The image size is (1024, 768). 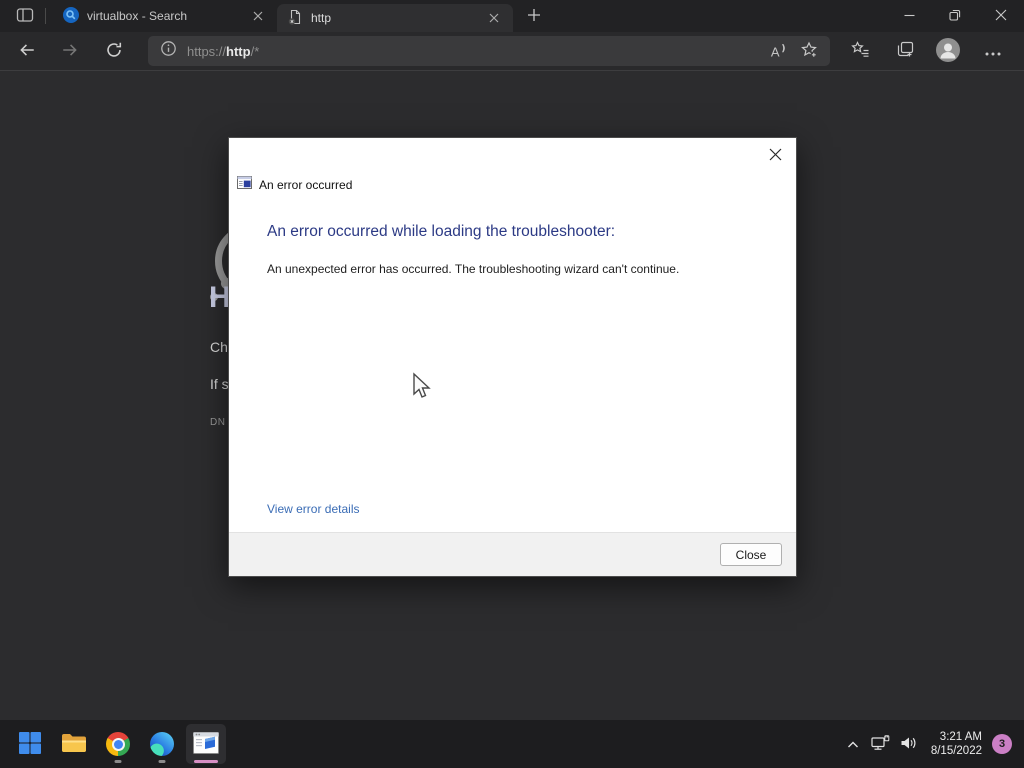 I want to click on tab-actions-button, so click(x=25, y=16).